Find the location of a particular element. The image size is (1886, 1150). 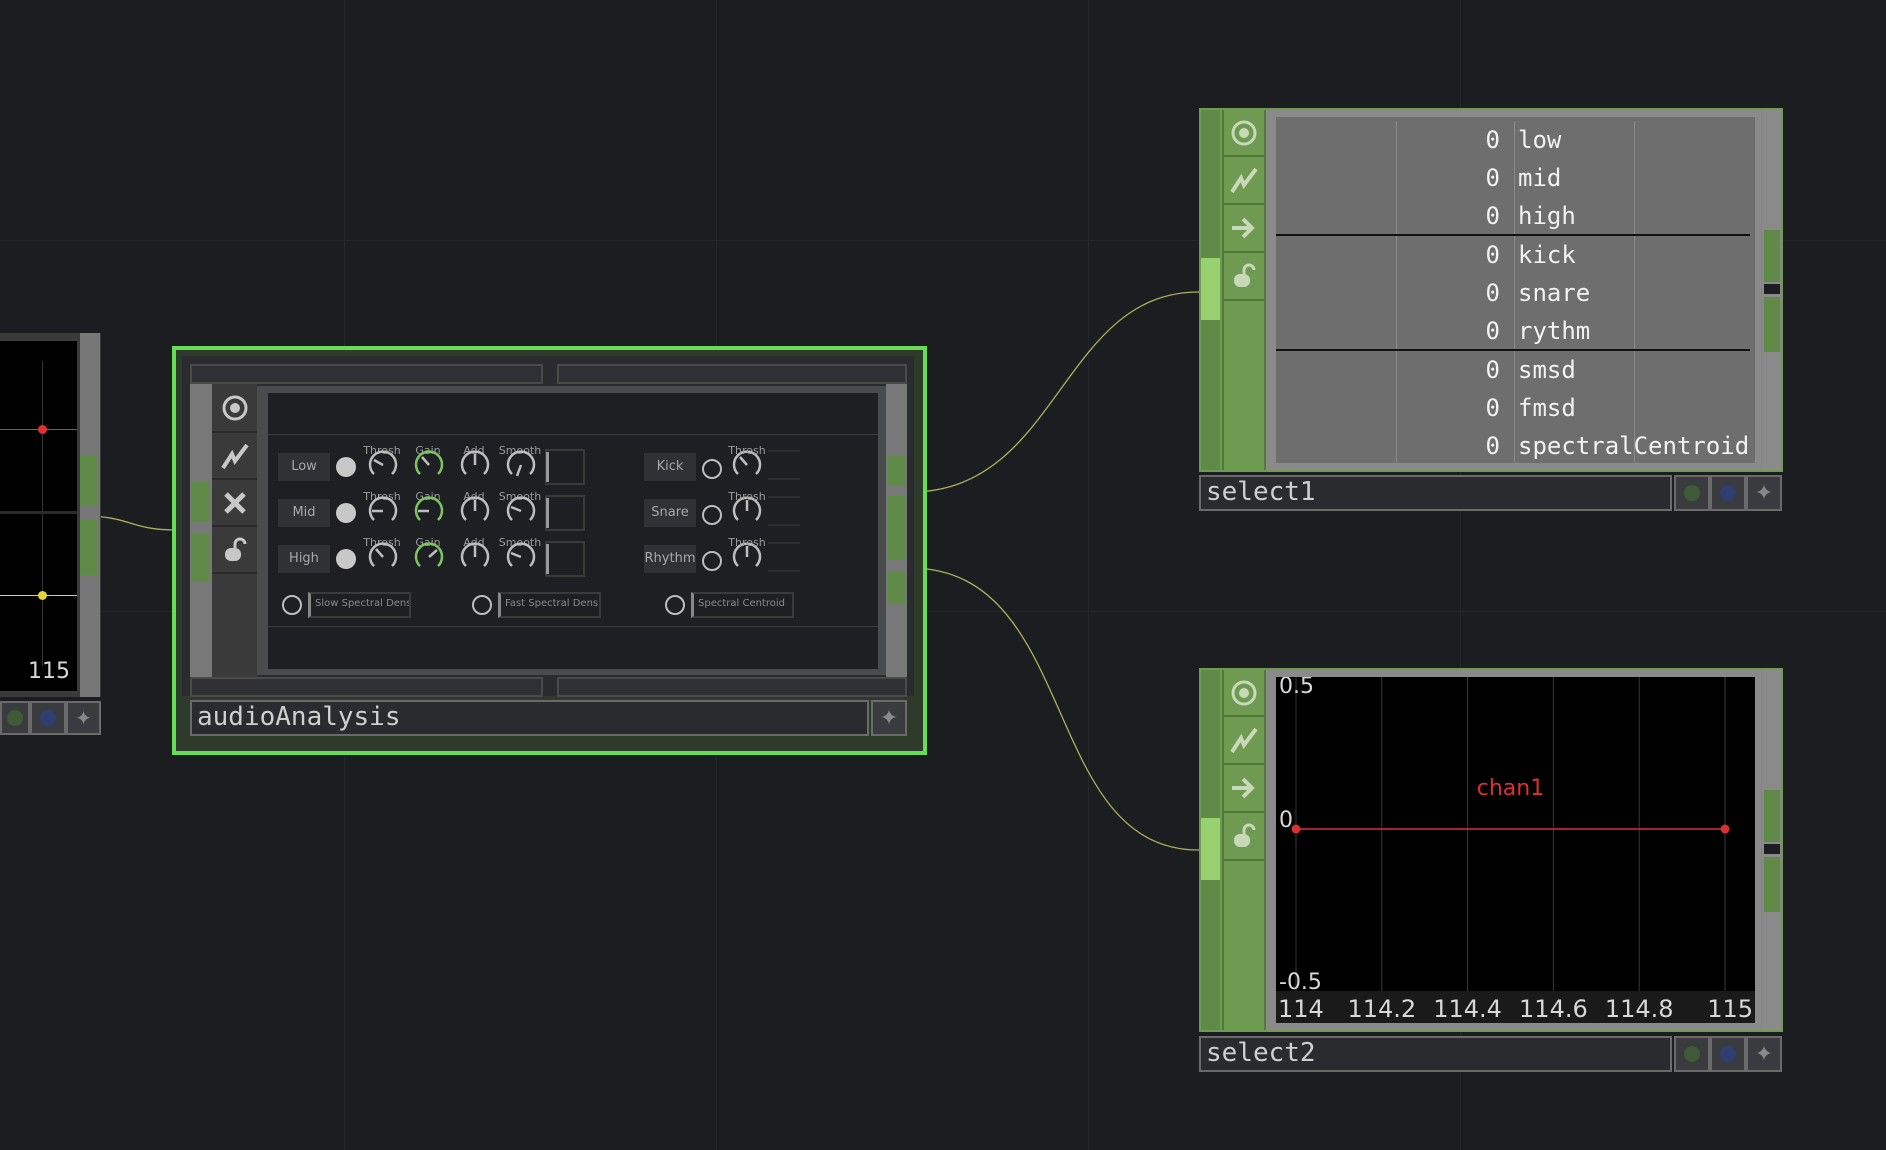

table-row: 0 low is located at coordinates (1515, 141).